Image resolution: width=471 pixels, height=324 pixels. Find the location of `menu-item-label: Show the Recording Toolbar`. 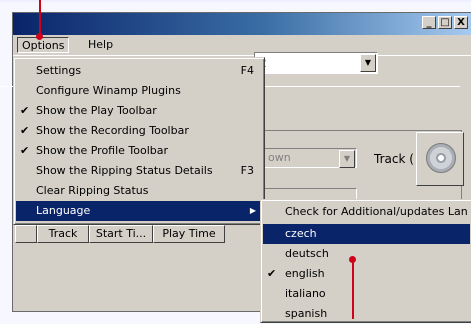

menu-item-label: Show the Recording Toolbar is located at coordinates (112, 130).